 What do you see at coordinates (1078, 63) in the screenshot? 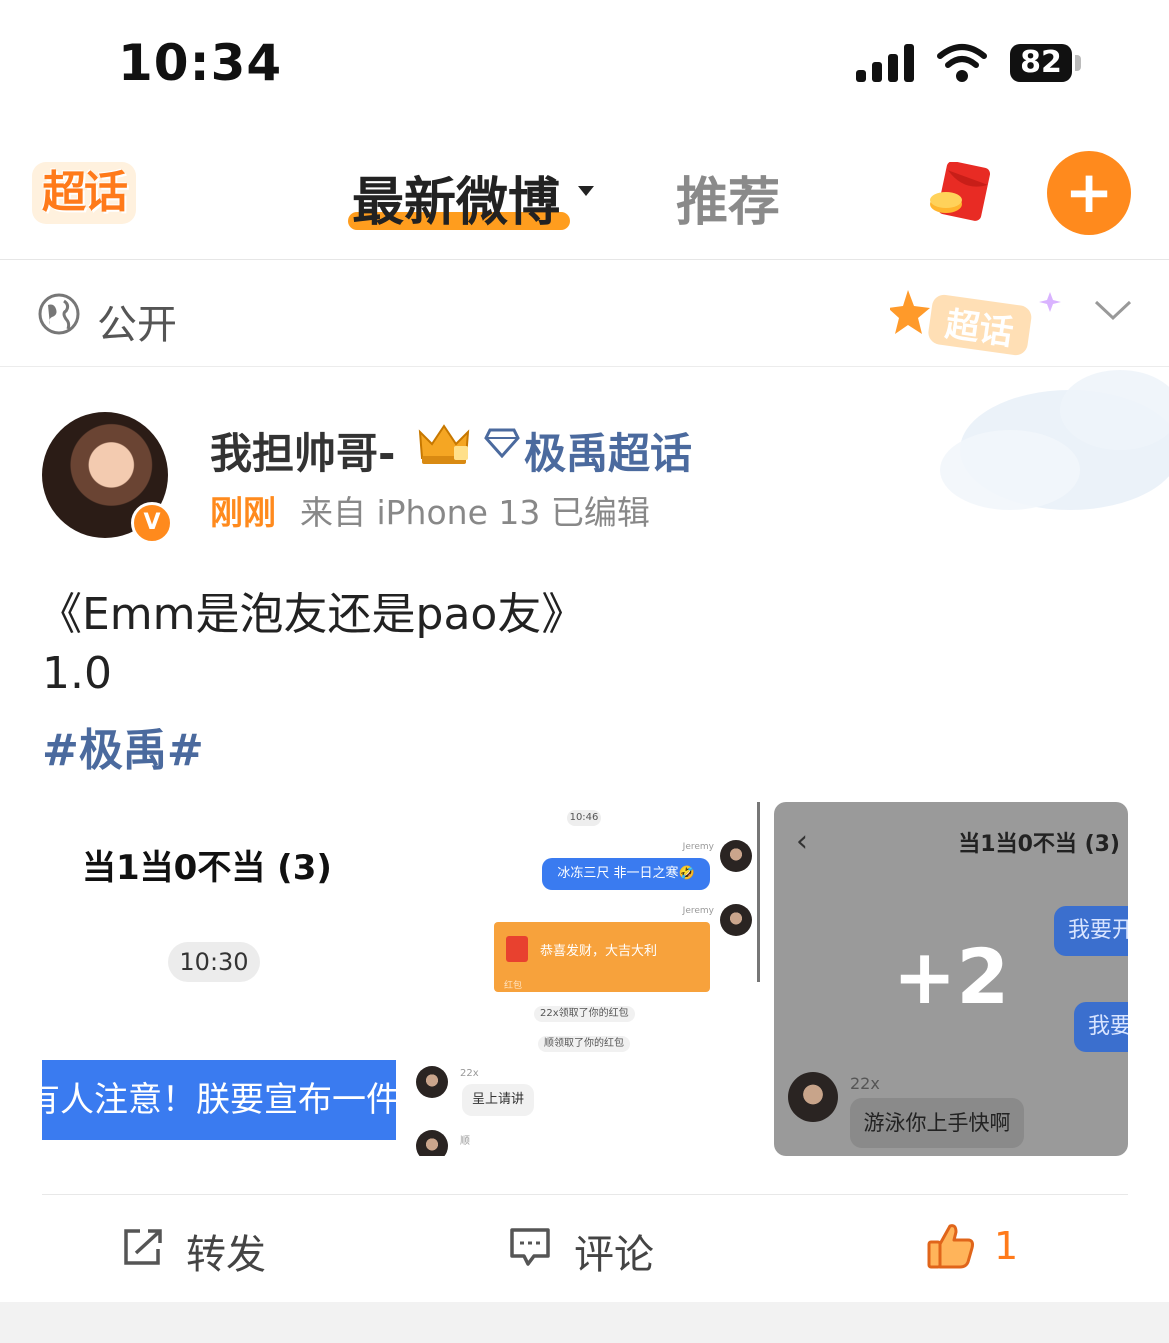
I see `battery-tip` at bounding box center [1078, 63].